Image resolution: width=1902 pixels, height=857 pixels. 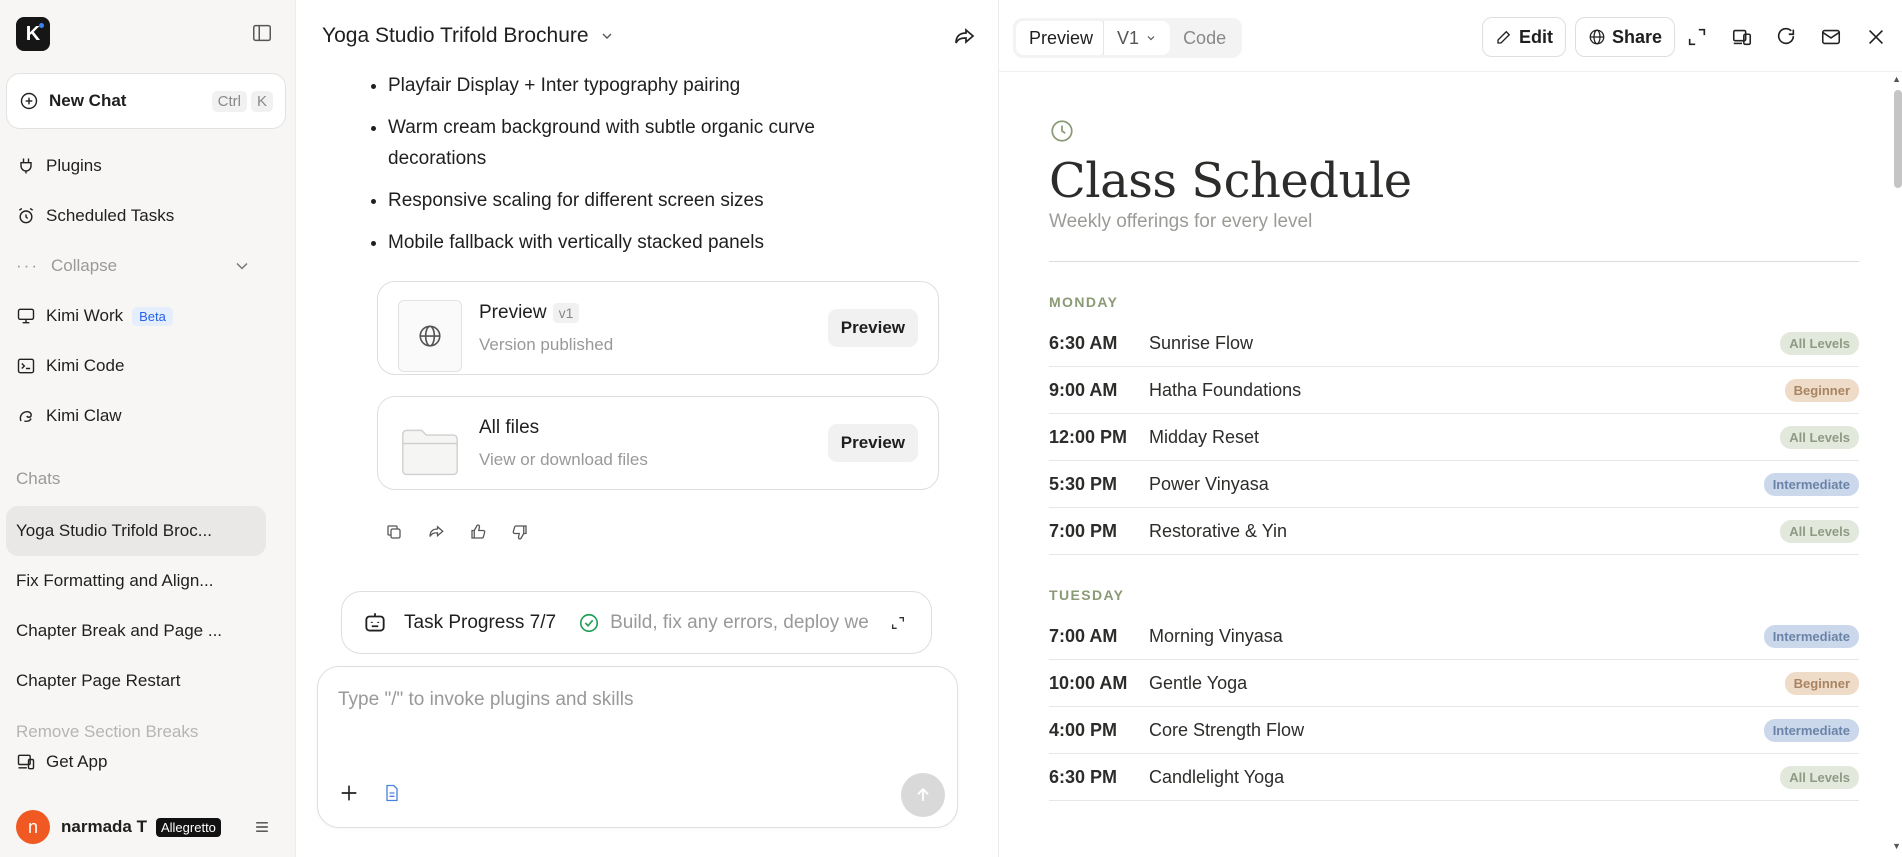 I want to click on plugin-icon, so click(x=26, y=166).